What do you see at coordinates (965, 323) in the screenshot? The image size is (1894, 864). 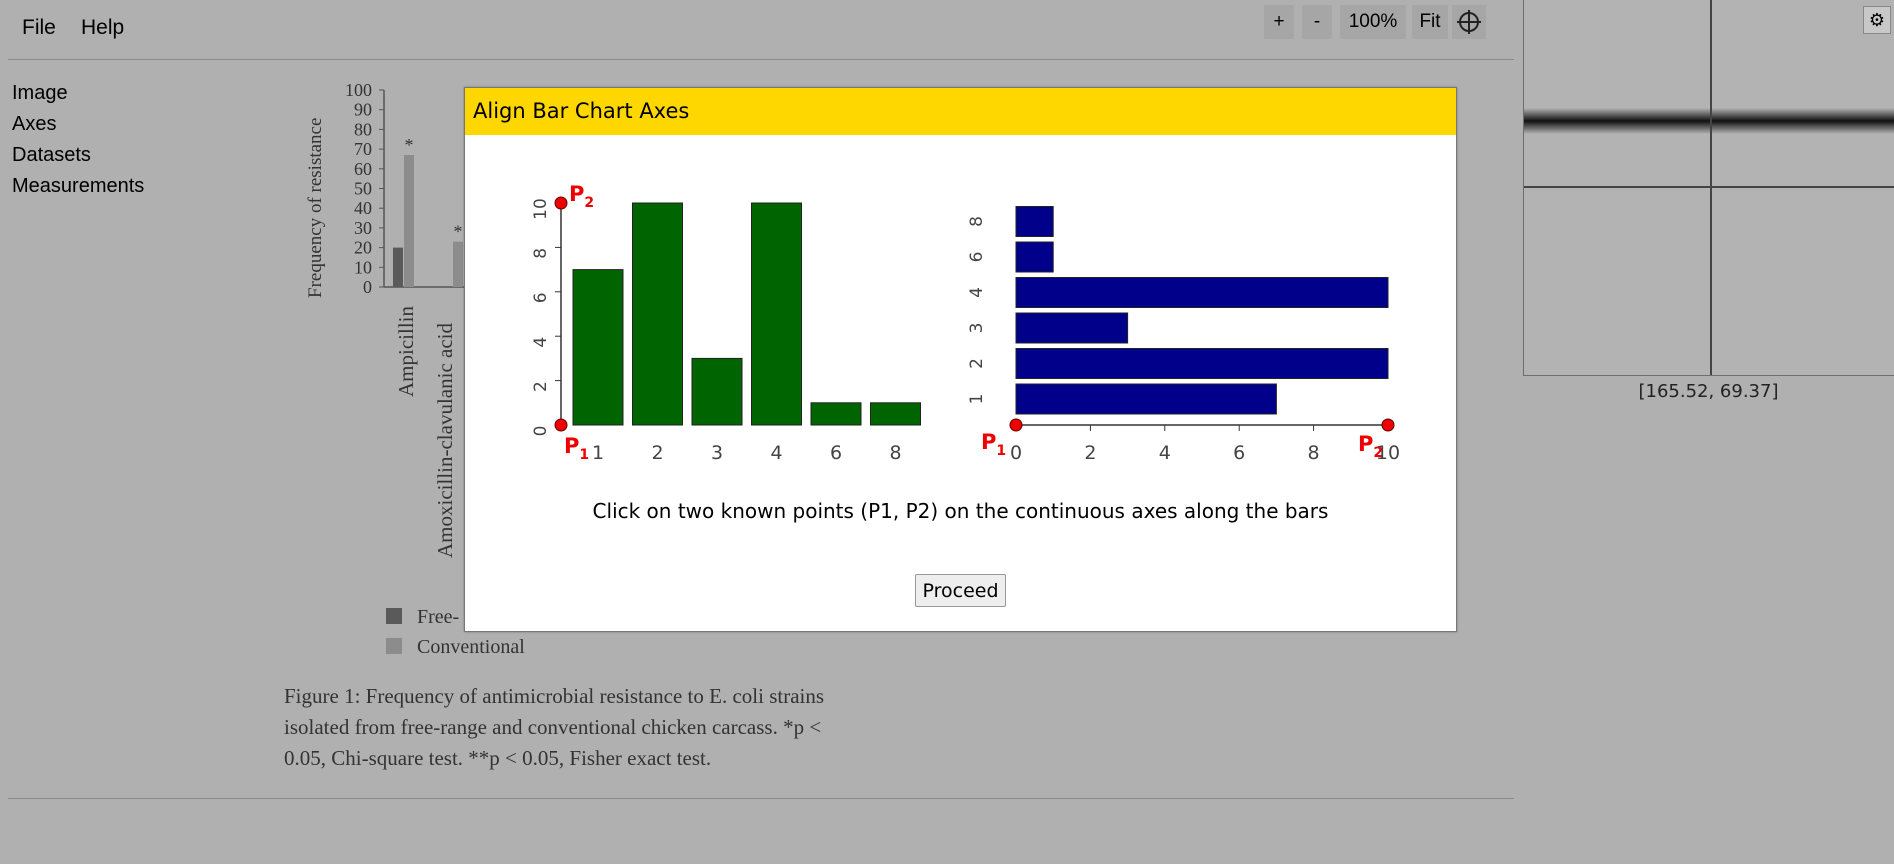 I see `axes-example-illustration: 02468101 2 3 4 6 8P1P2 0 2 4 6 8 10123468P1 P2` at bounding box center [965, 323].